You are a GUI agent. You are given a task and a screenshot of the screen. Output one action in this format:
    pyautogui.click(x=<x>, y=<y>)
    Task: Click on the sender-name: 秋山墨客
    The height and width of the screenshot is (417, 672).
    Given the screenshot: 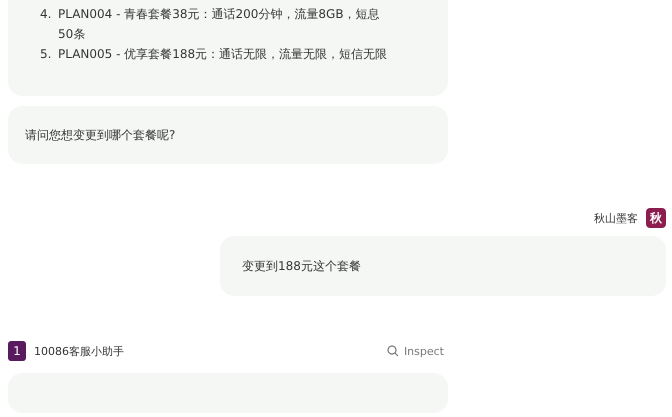 What is the action you would take?
    pyautogui.click(x=616, y=218)
    